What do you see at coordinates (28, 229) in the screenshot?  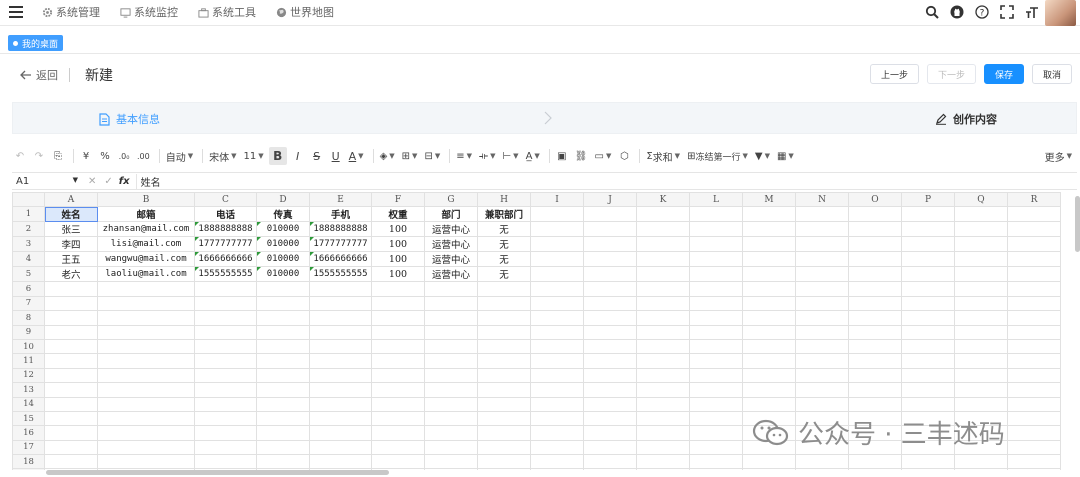 I see `row-header: 2` at bounding box center [28, 229].